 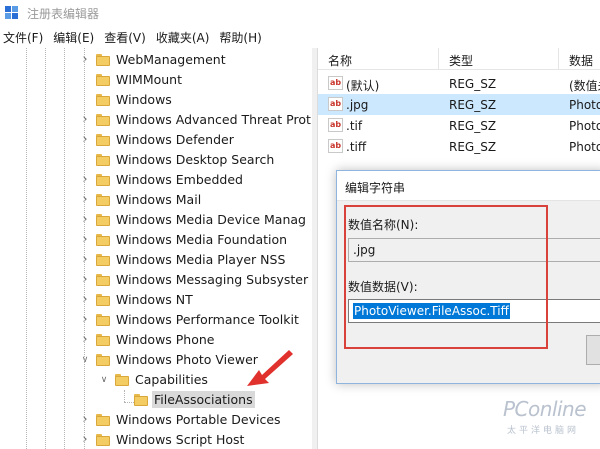 What do you see at coordinates (270, 368) in the screenshot?
I see `red-arrow-annotation` at bounding box center [270, 368].